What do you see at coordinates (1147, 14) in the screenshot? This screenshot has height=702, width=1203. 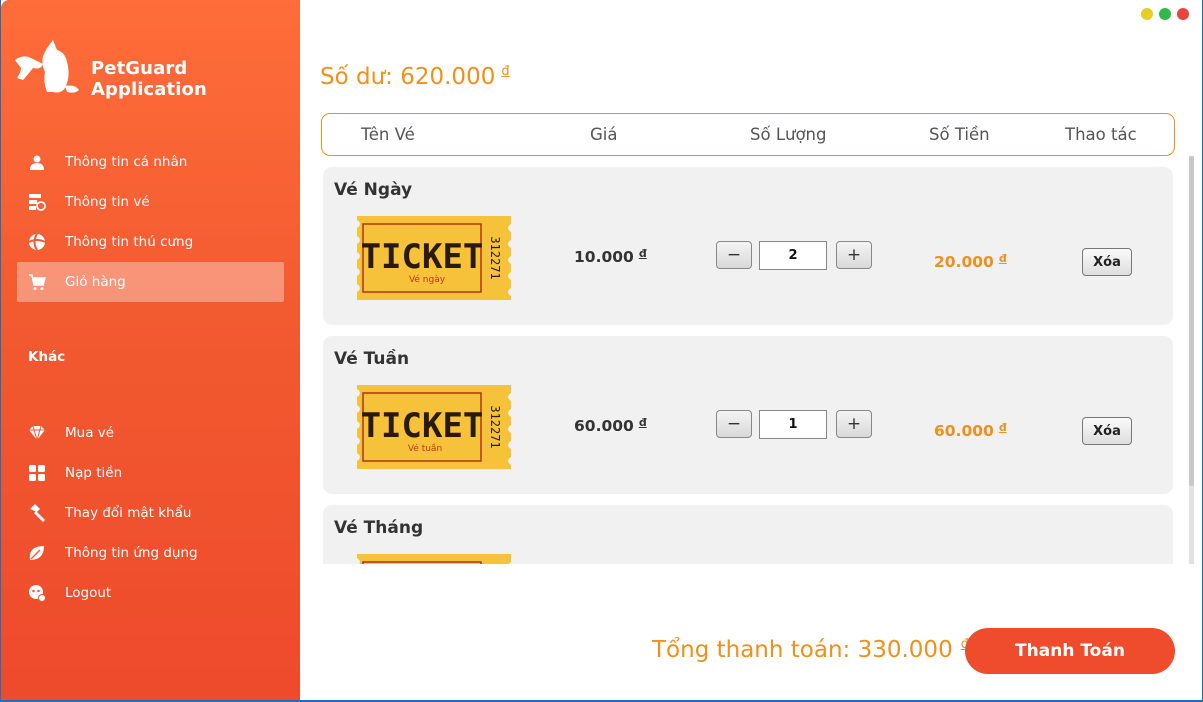 I see `minimize-button` at bounding box center [1147, 14].